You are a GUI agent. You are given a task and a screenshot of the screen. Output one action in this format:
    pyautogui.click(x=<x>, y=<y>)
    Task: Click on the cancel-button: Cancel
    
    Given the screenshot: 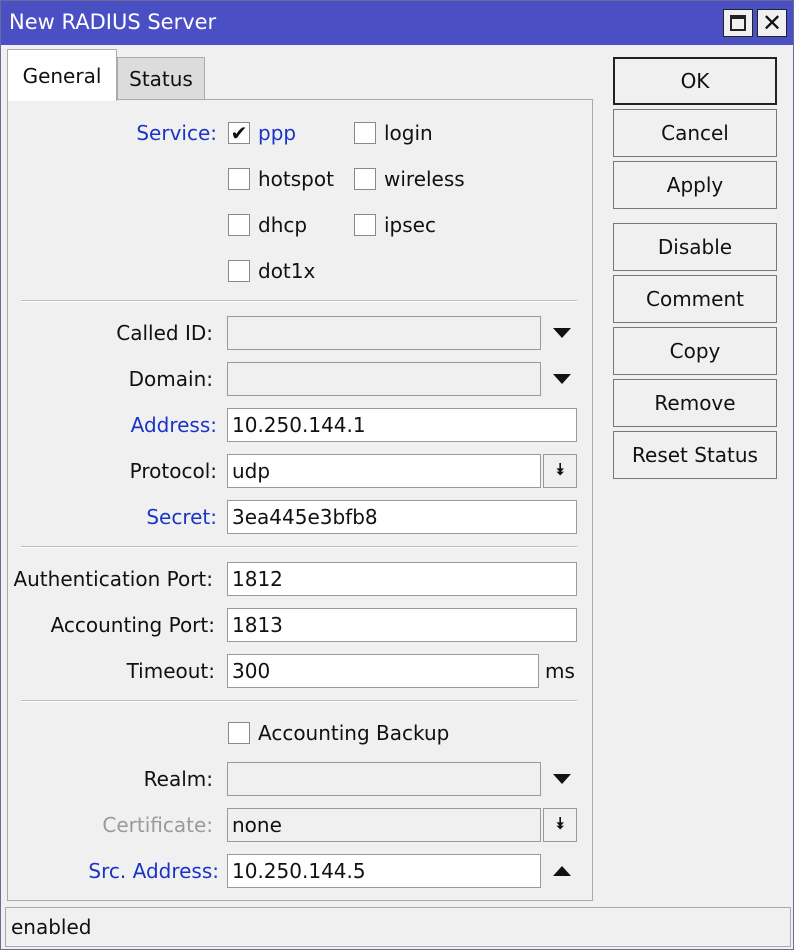 What is the action you would take?
    pyautogui.click(x=695, y=133)
    